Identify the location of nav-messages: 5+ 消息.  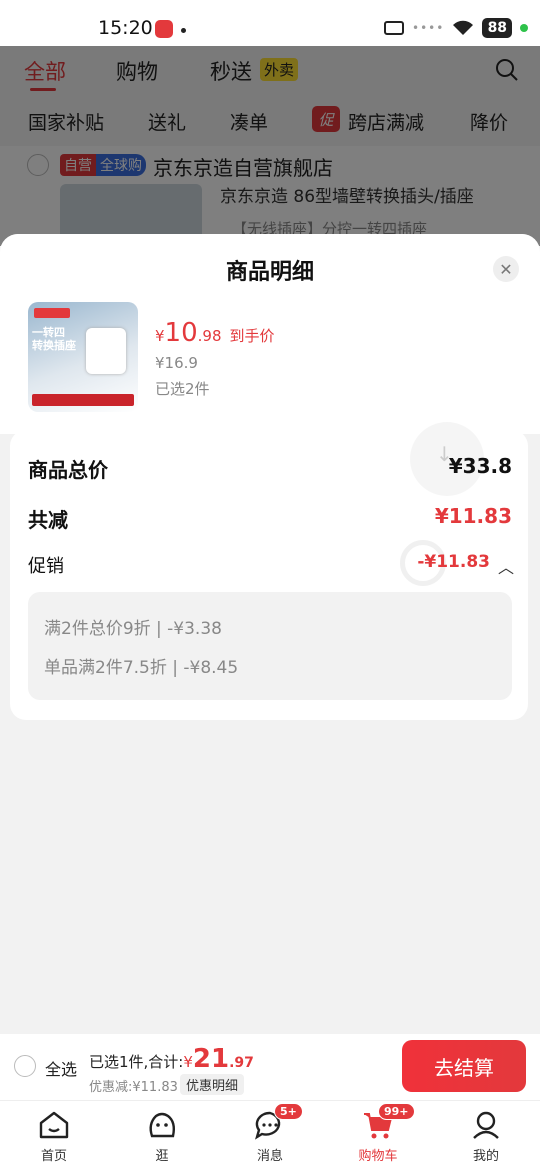
(270, 1133).